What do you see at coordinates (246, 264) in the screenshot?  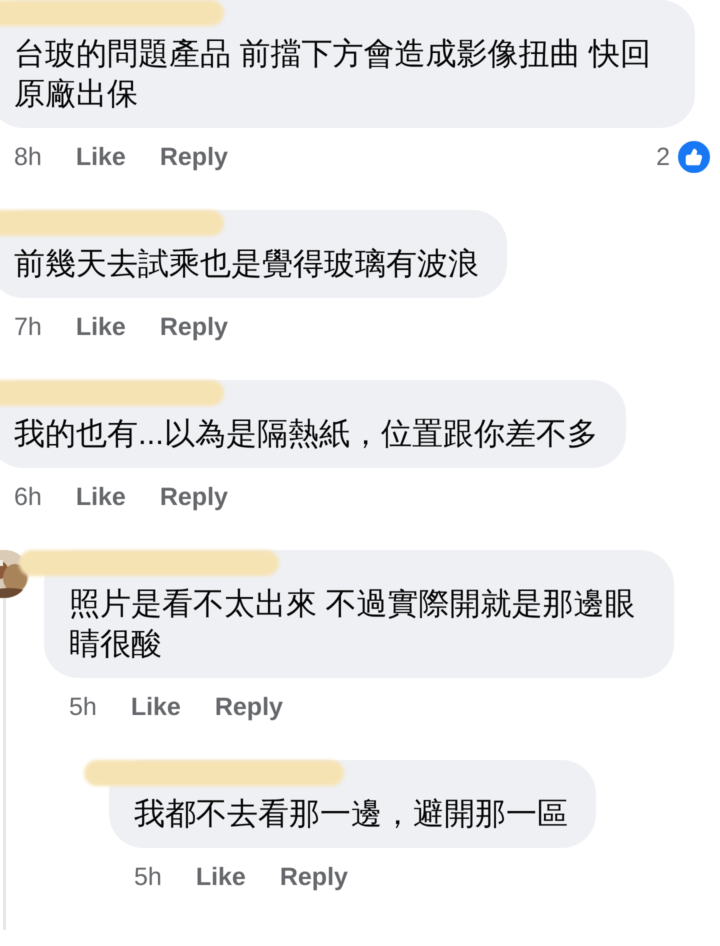 I see `comment-text: 前幾天去試乘也是覺得玻璃有波浪` at bounding box center [246, 264].